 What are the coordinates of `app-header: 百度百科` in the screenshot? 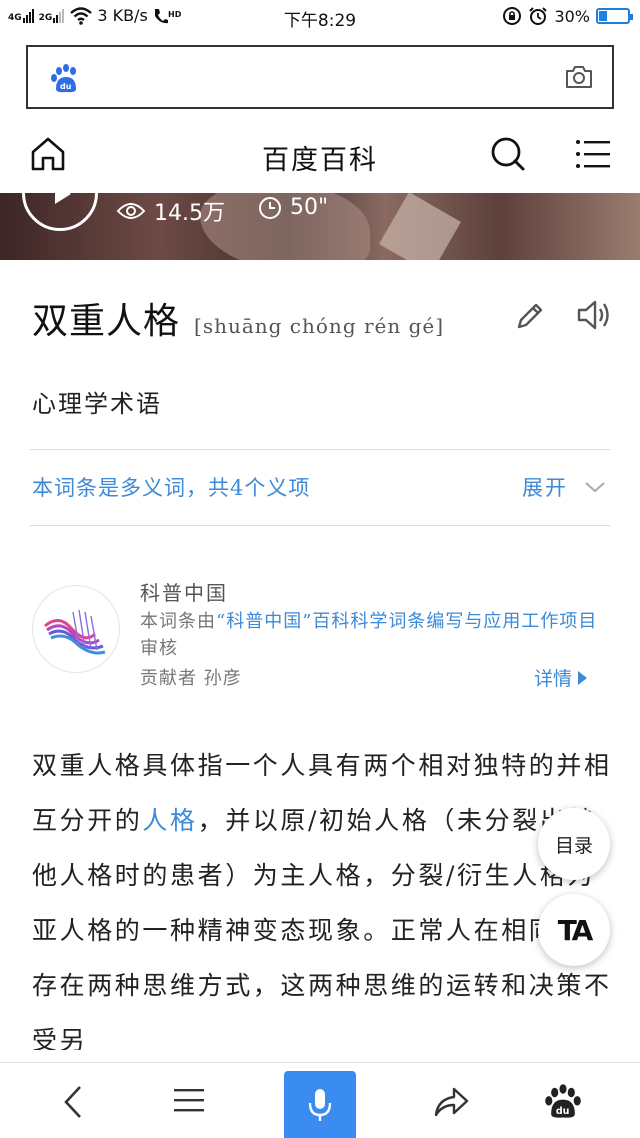 It's located at (320, 155).